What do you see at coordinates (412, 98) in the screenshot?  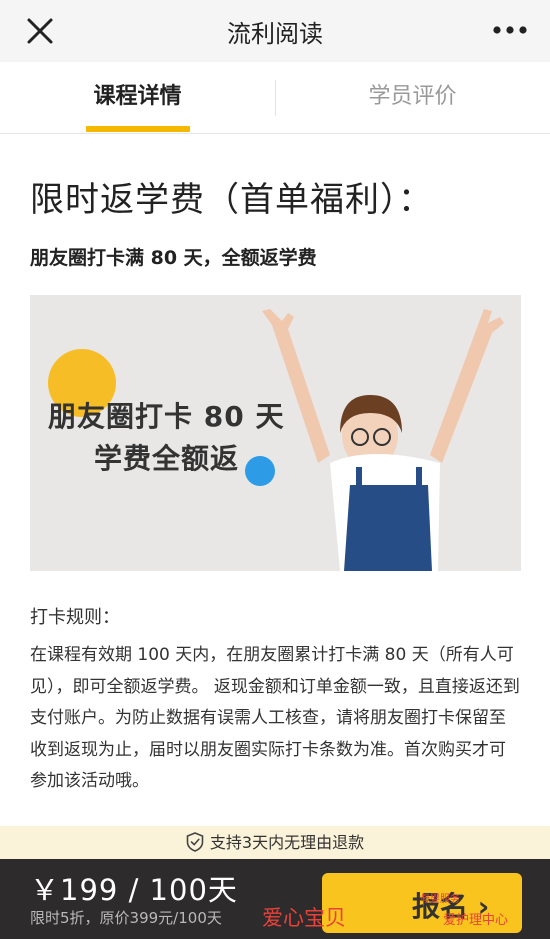 I see `tab-student-reviews: 学员评价` at bounding box center [412, 98].